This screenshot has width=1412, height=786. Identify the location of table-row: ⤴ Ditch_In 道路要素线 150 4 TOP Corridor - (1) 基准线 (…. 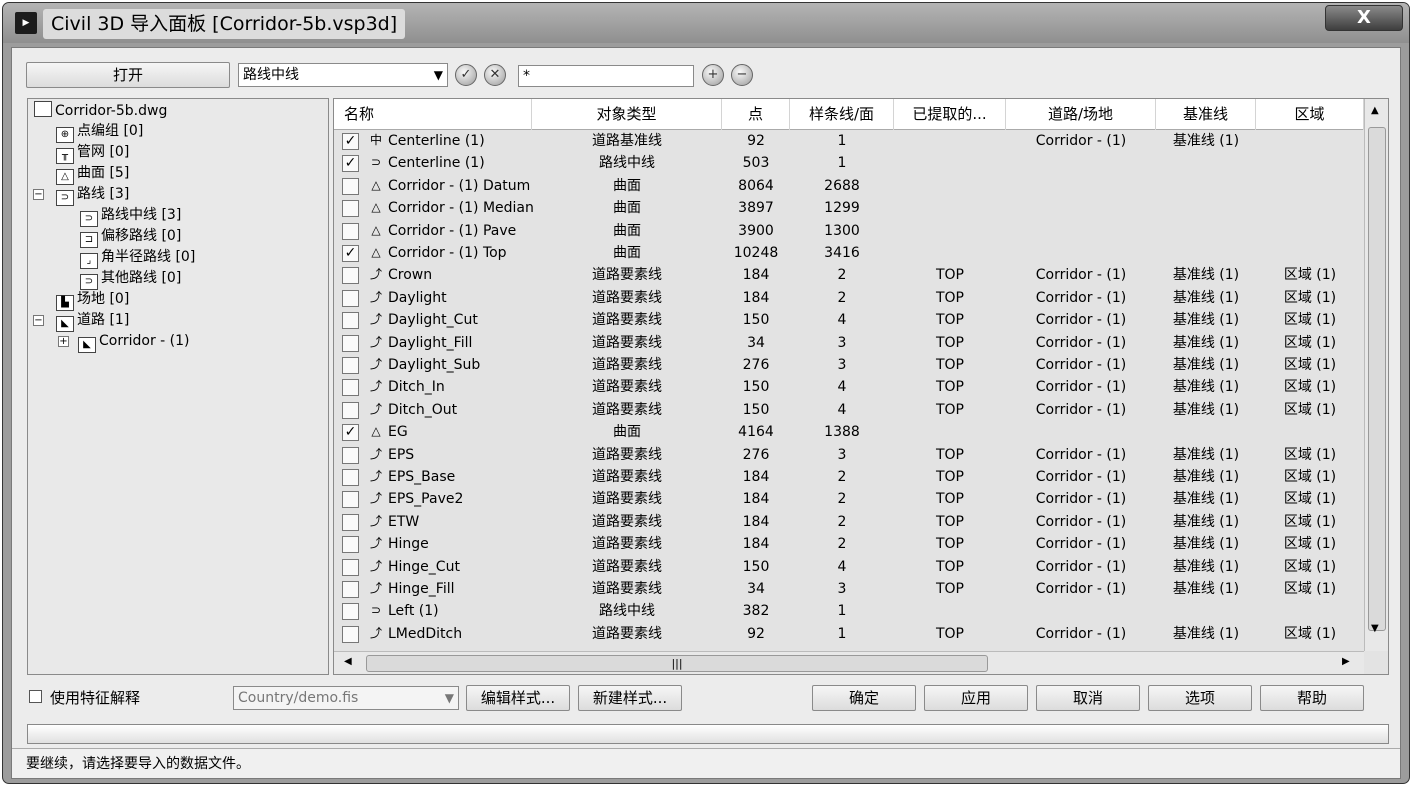
(849, 387).